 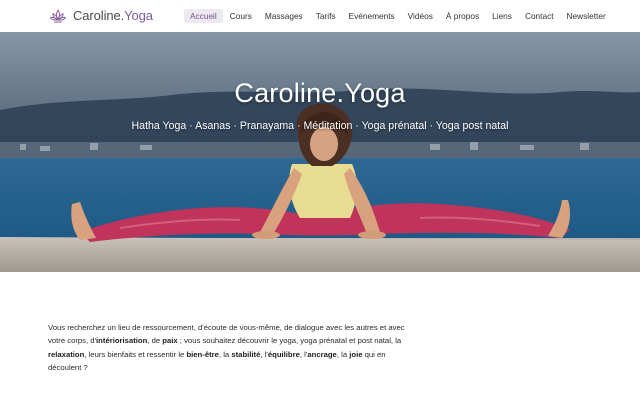 I want to click on intro-text: , de, so click(x=155, y=341).